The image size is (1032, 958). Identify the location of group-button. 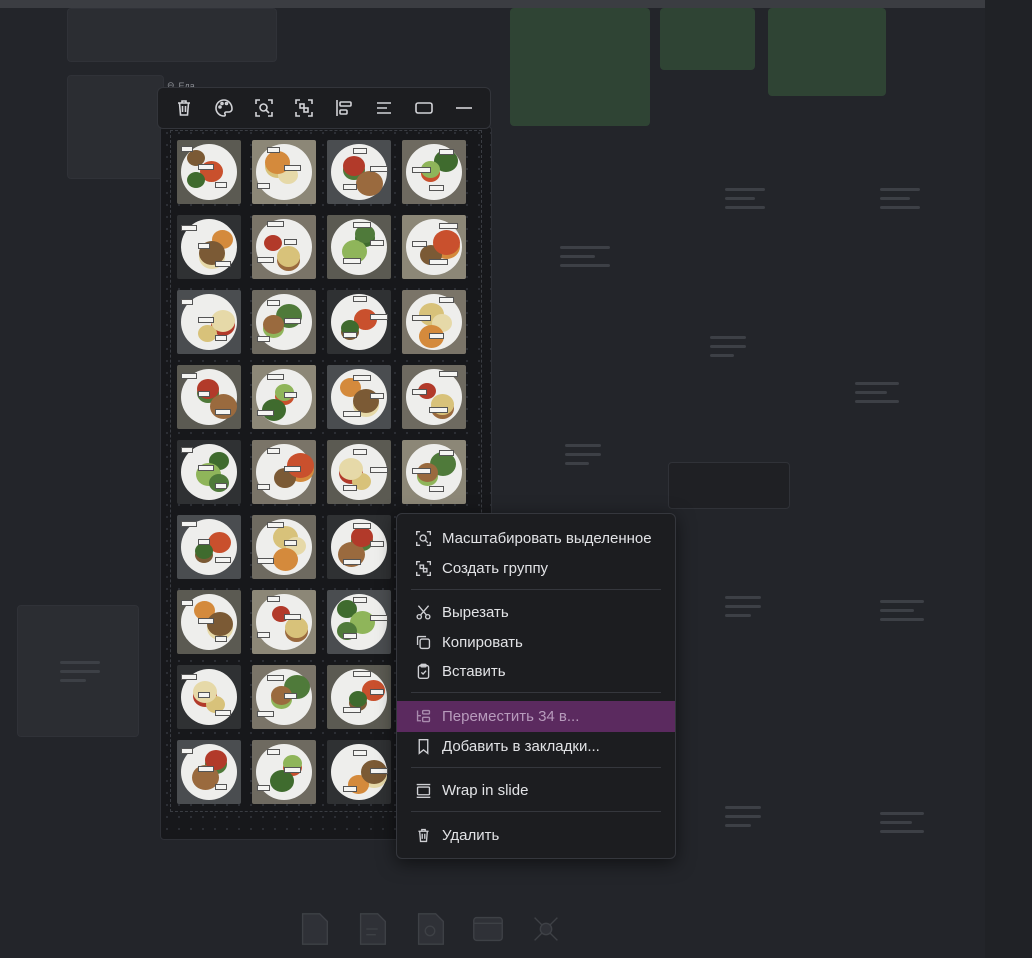
(304, 108).